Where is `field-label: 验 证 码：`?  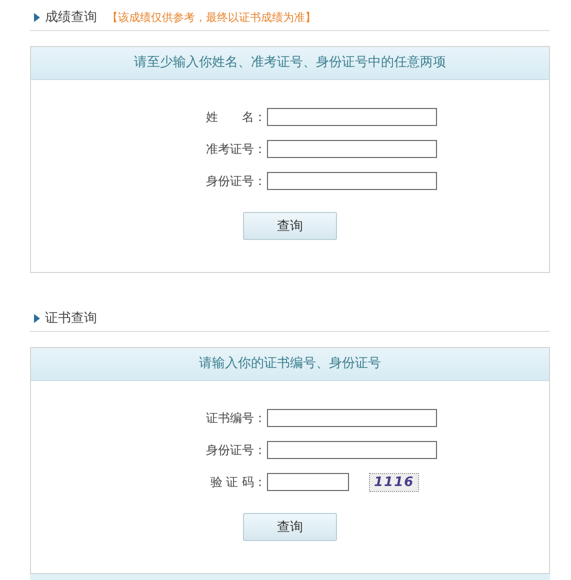
field-label: 验 证 码： is located at coordinates (237, 482).